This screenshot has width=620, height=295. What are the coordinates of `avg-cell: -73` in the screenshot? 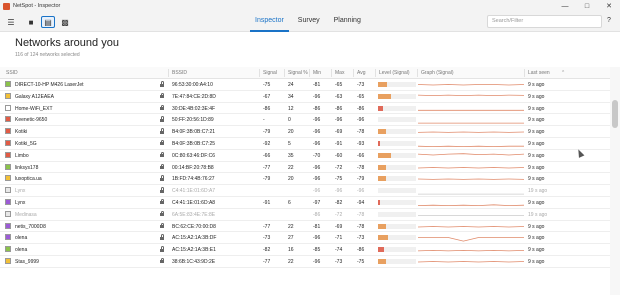 It's located at (361, 85).